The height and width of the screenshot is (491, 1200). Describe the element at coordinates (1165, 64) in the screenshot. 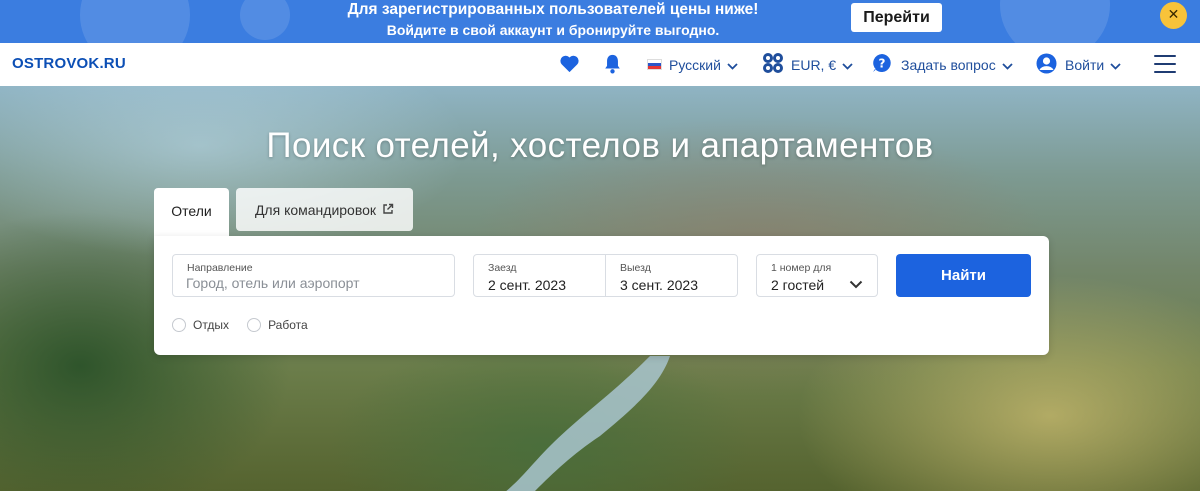

I see `menu-icon` at that location.